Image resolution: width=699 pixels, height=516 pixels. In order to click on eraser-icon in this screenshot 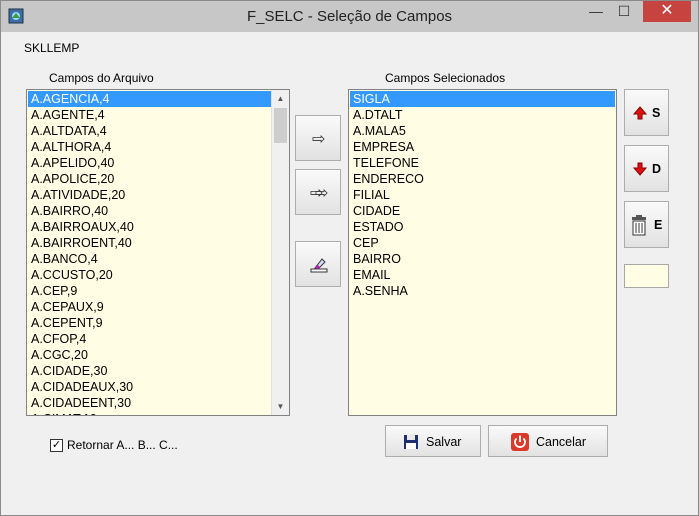, I will do `click(319, 265)`.